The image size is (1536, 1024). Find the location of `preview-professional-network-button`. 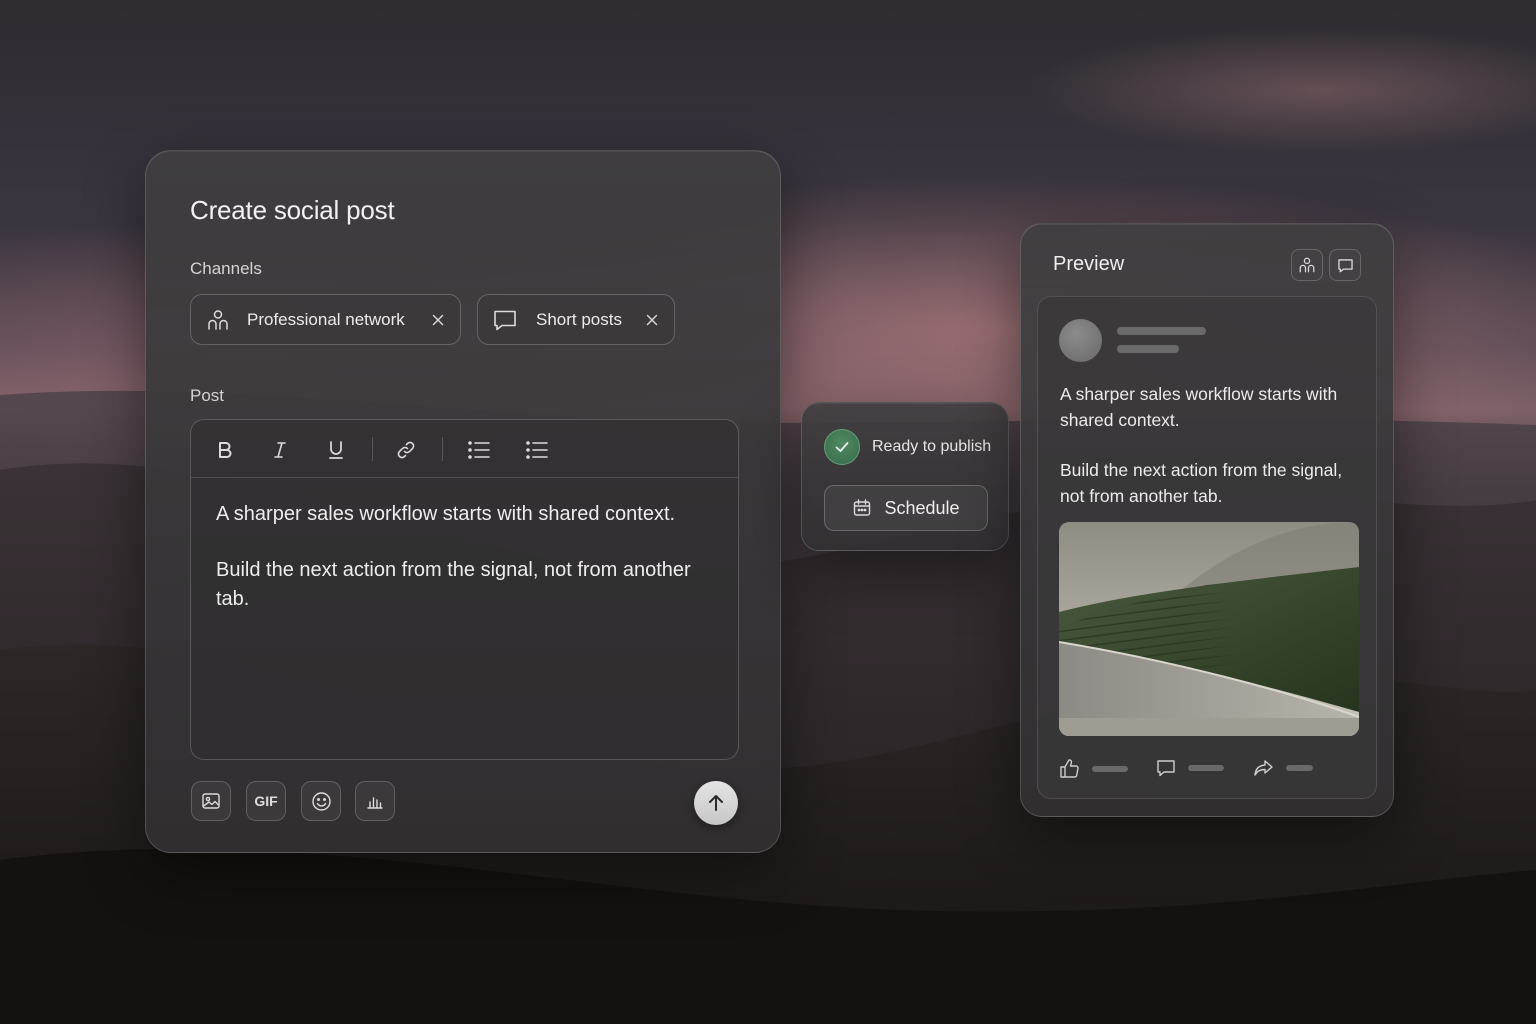

preview-professional-network-button is located at coordinates (1307, 265).